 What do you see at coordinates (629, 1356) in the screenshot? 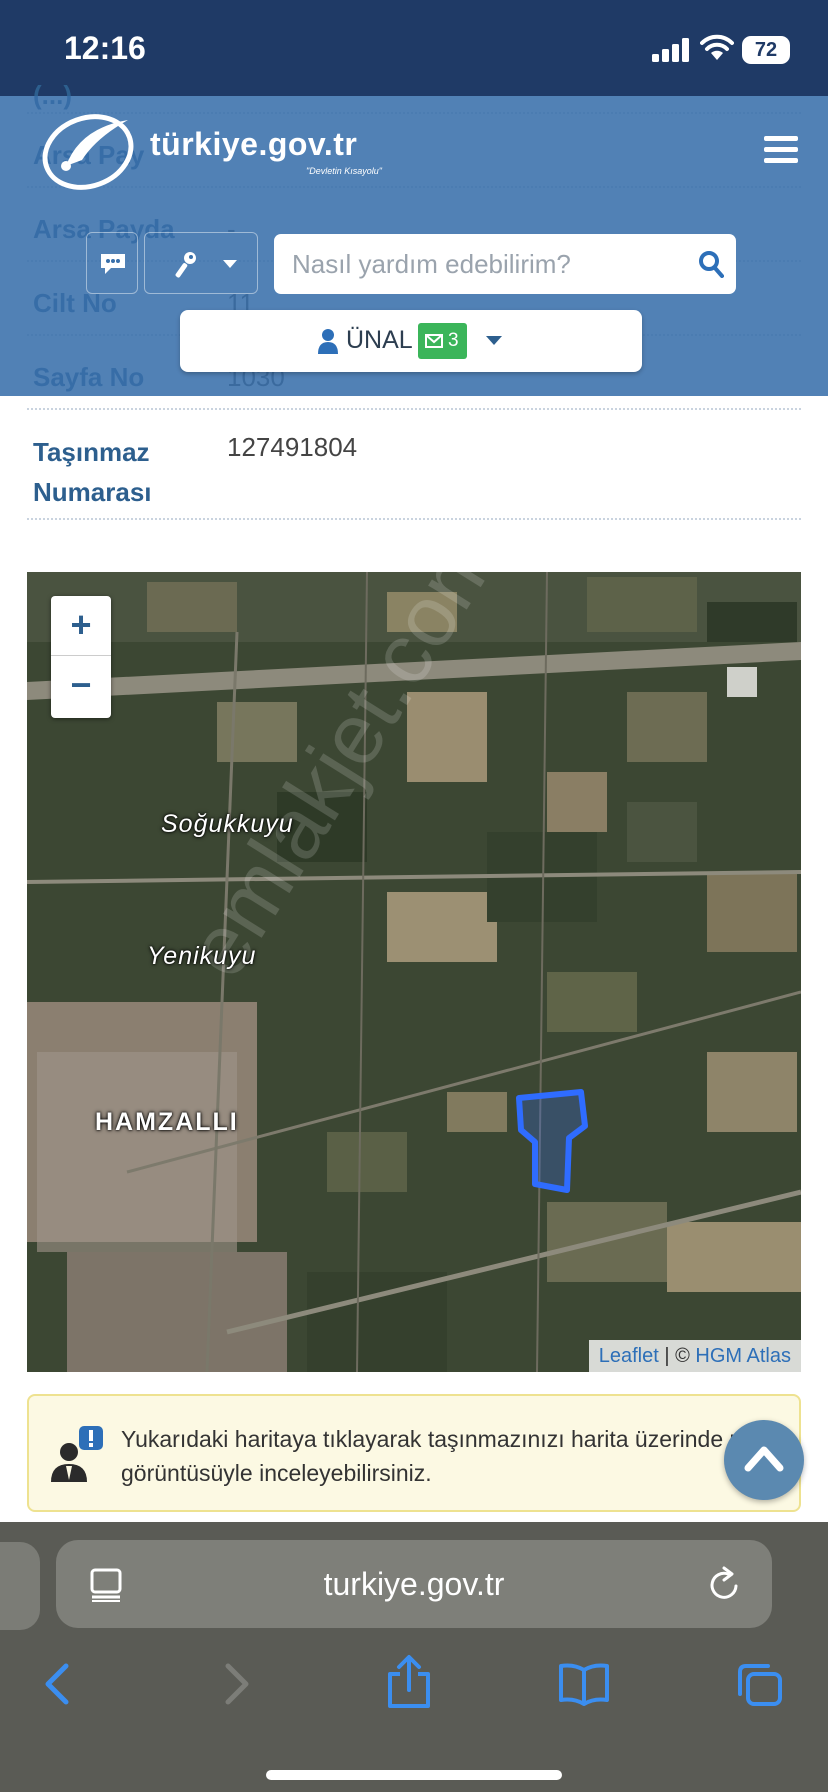
I see `leaflet-link: Leaflet` at bounding box center [629, 1356].